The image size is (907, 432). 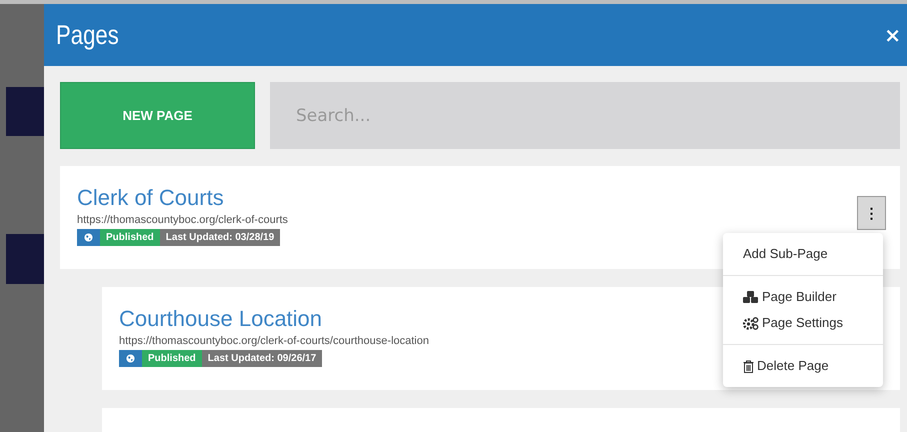 I want to click on menu-item: Delete Page, so click(x=803, y=366).